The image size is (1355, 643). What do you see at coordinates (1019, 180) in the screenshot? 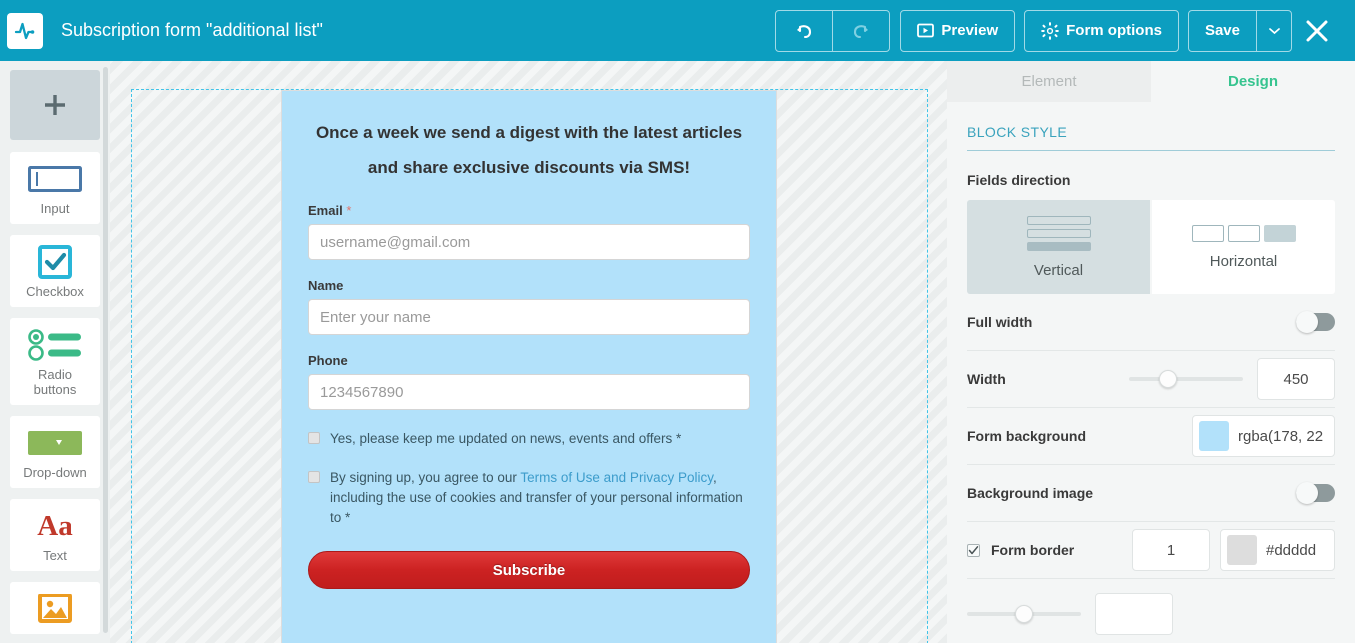
I see `fields-direction-label: Fields direction` at bounding box center [1019, 180].